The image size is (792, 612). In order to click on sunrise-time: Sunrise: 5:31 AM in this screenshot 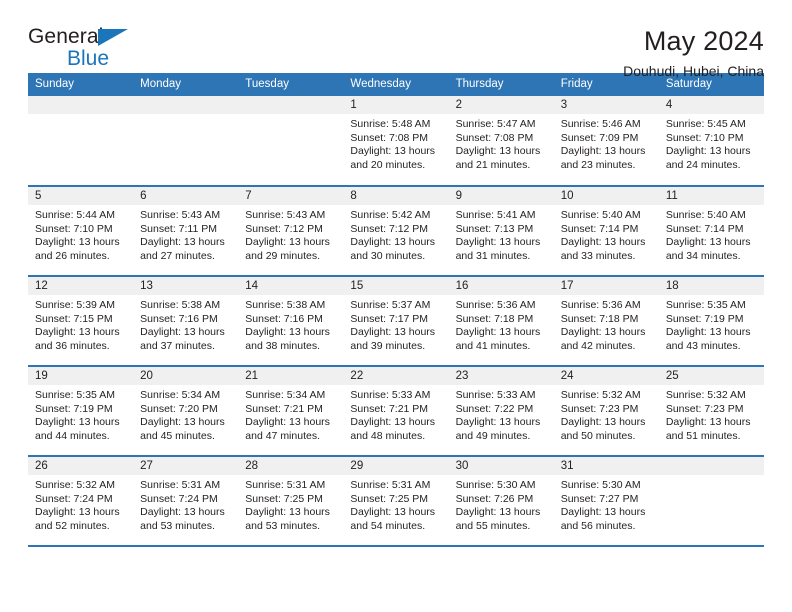, I will do `click(180, 485)`.